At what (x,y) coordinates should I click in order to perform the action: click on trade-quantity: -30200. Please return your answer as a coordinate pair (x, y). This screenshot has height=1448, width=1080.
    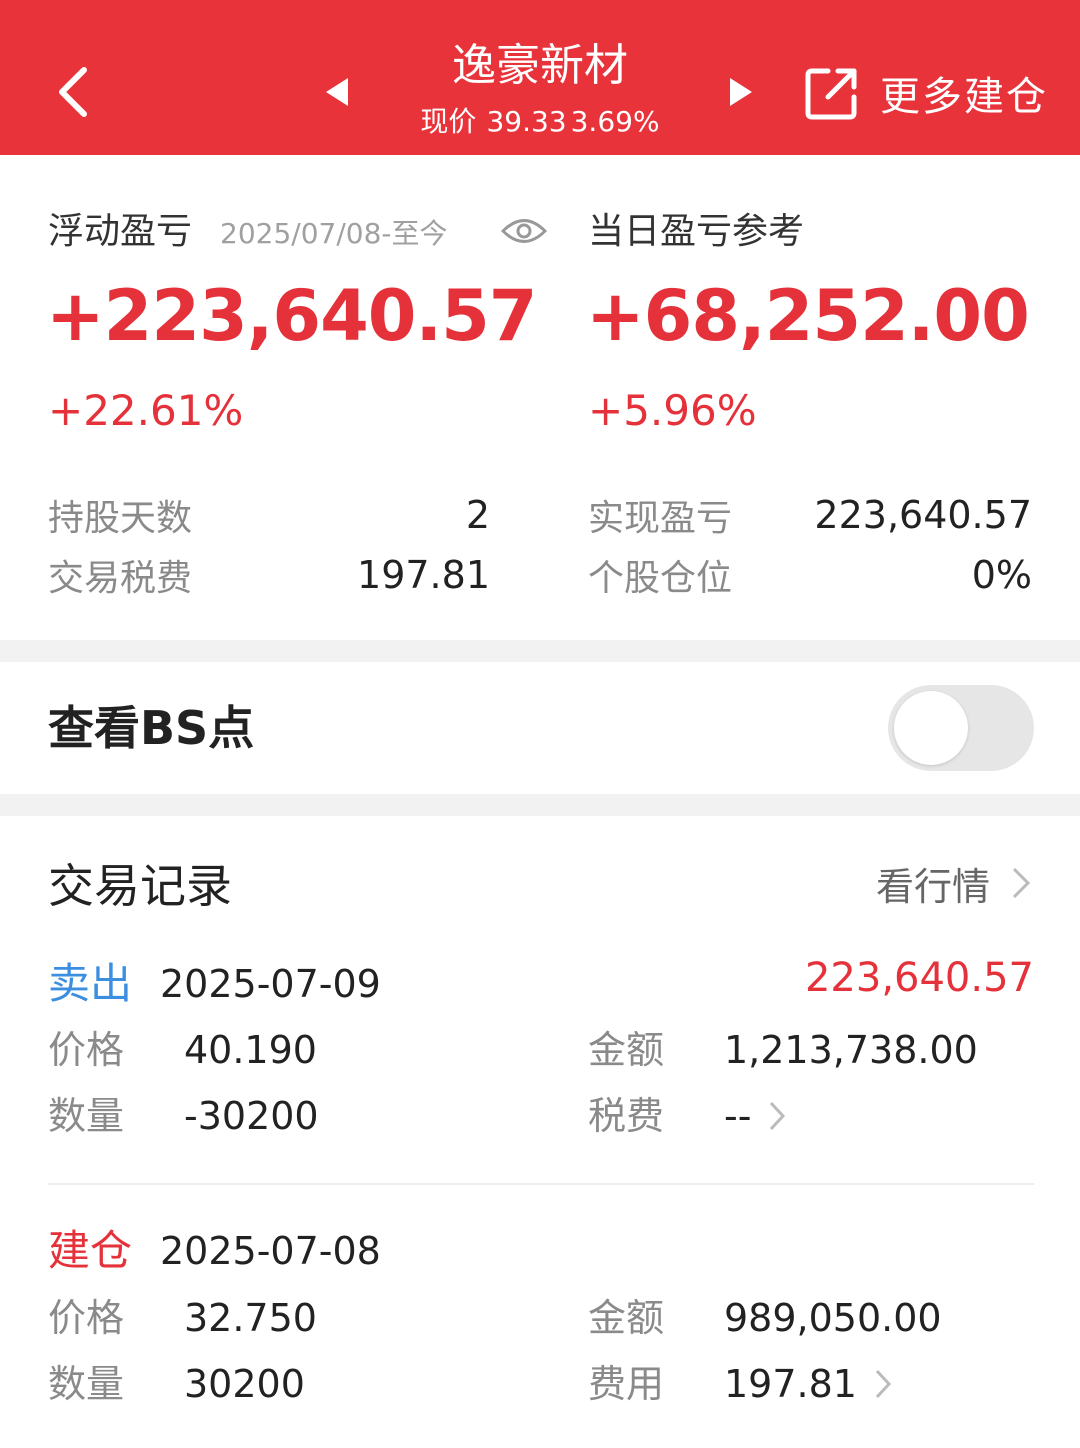
    Looking at the image, I should click on (251, 1116).